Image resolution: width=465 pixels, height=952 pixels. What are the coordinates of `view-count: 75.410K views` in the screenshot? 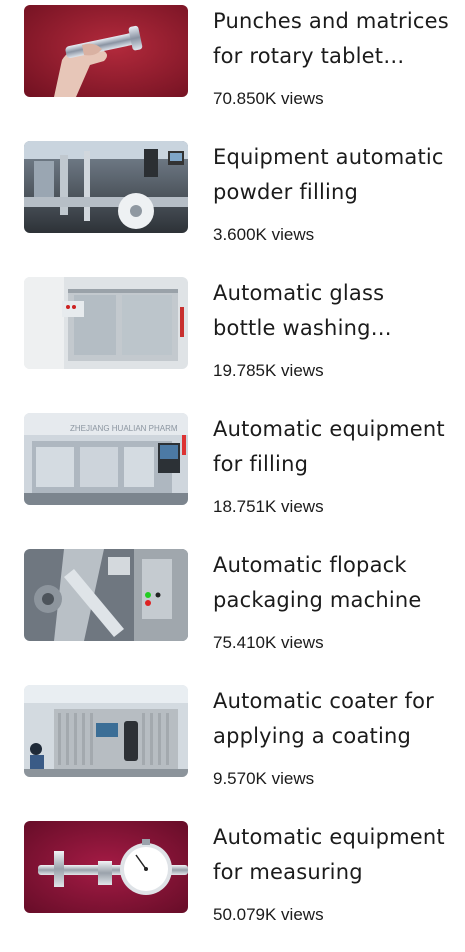 It's located at (268, 642).